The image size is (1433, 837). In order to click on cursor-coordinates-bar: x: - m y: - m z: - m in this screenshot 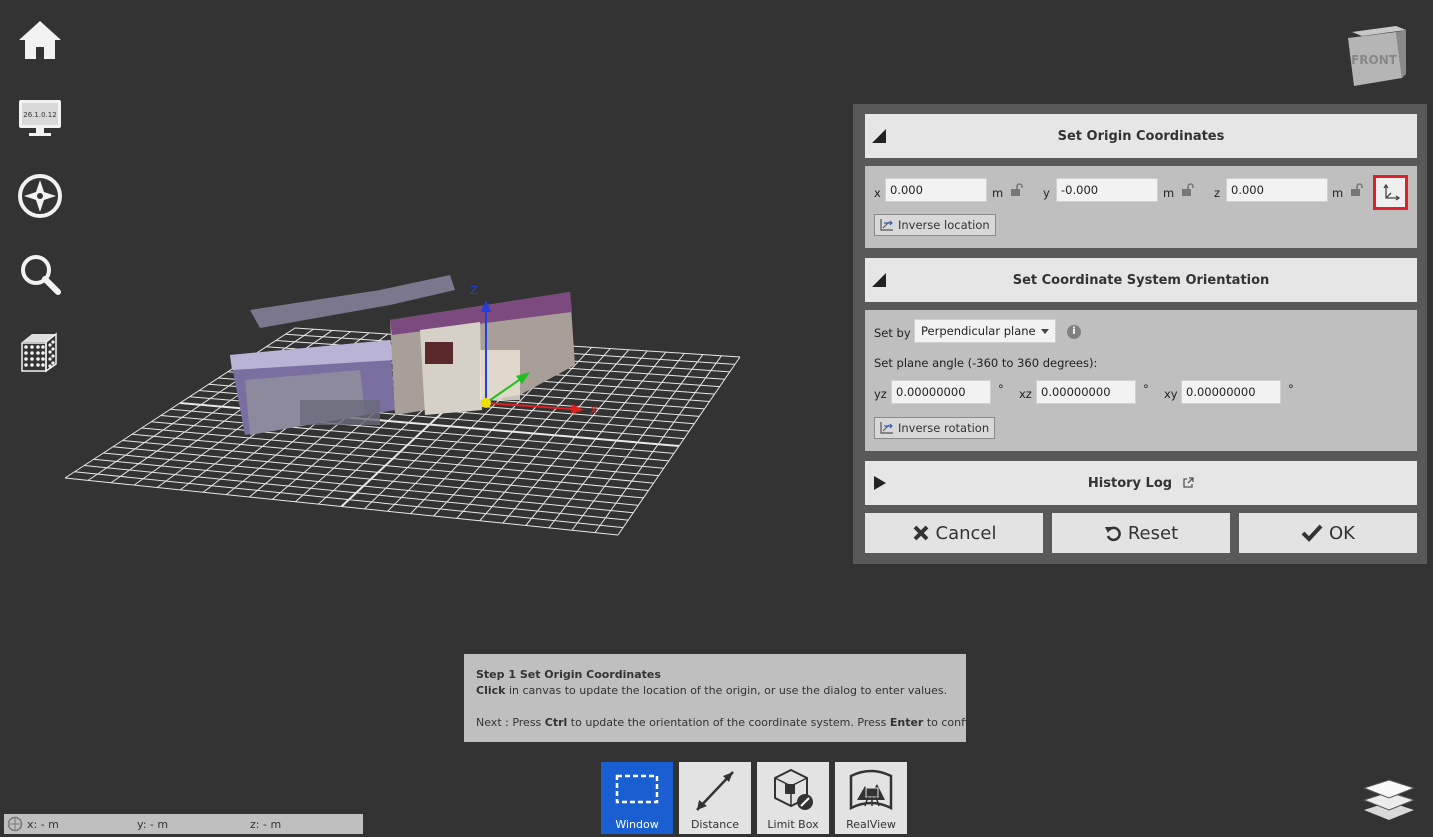, I will do `click(183, 824)`.